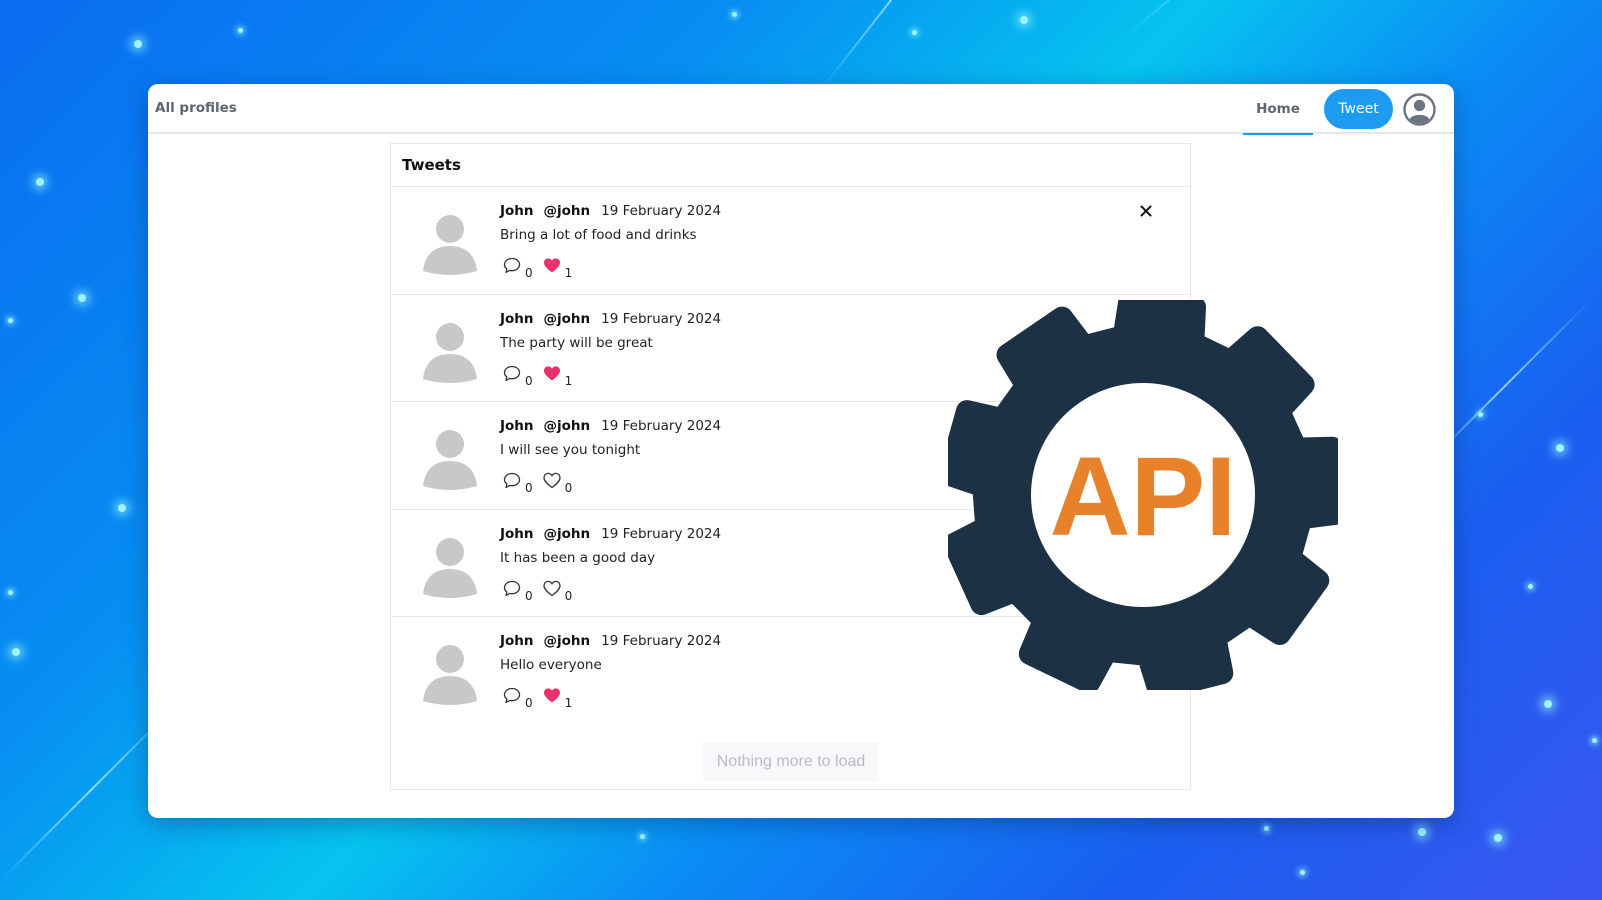  What do you see at coordinates (578, 557) in the screenshot?
I see `tweet-text: It has been a good day` at bounding box center [578, 557].